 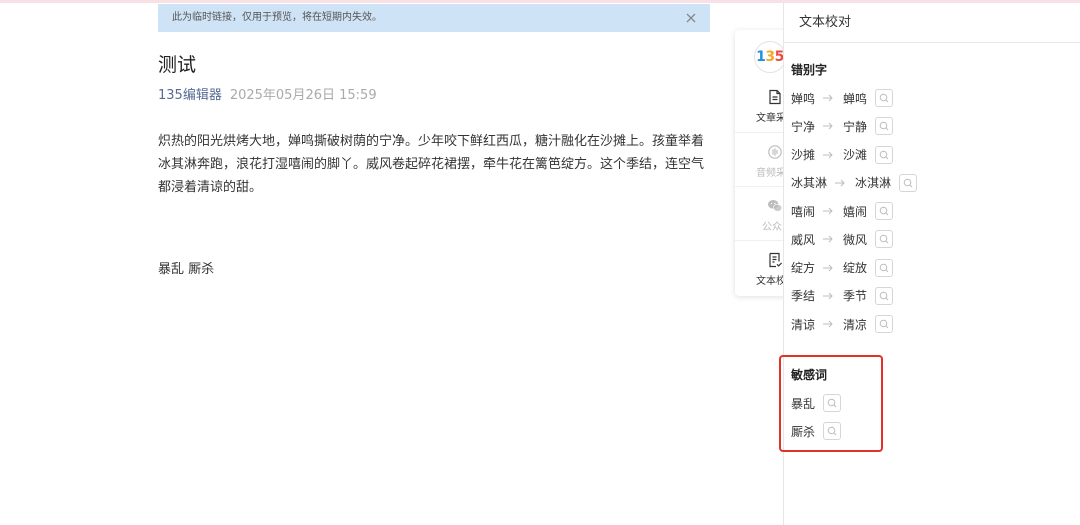 I want to click on audio-icon, so click(x=775, y=152).